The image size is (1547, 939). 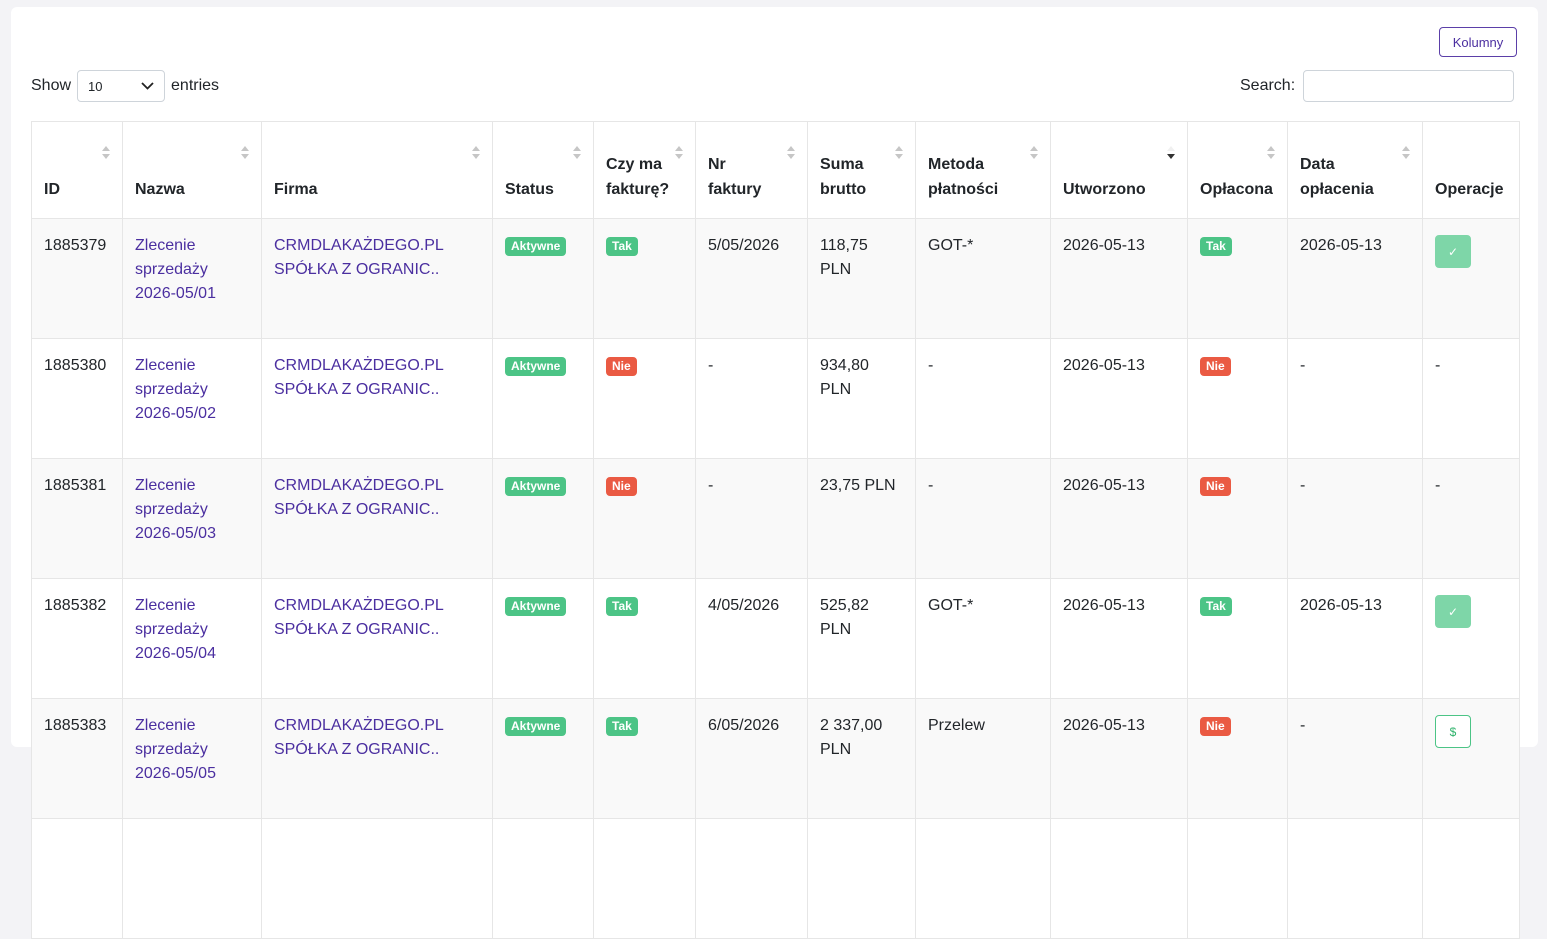 What do you see at coordinates (644, 398) in the screenshot?
I see `cell-has-invoice: Nie` at bounding box center [644, 398].